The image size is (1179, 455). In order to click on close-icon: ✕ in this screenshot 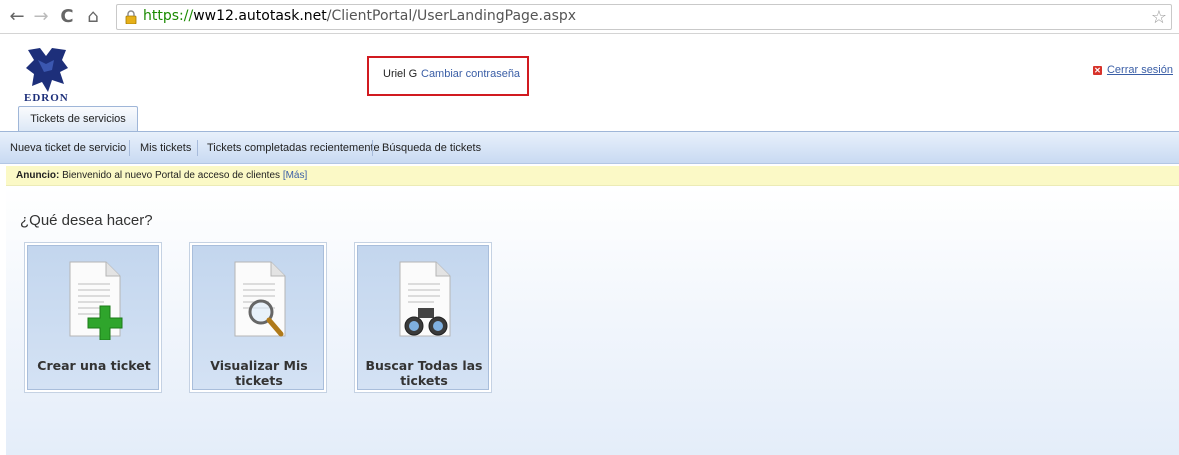, I will do `click(1097, 70)`.